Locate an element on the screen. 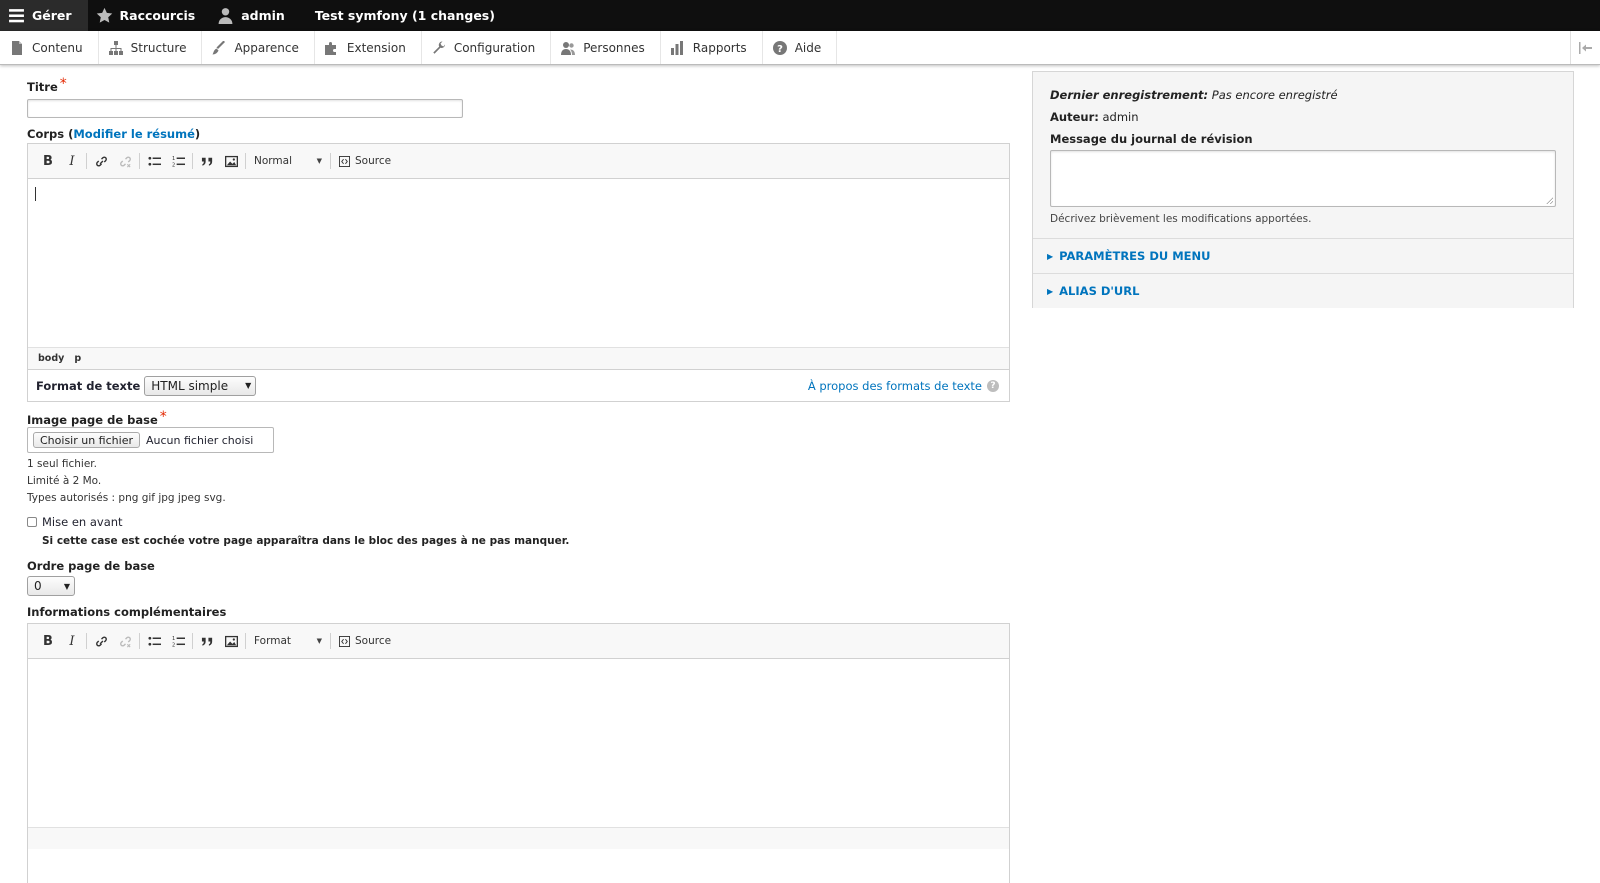  url-alias-label: ALIAS D'URL is located at coordinates (1099, 291).